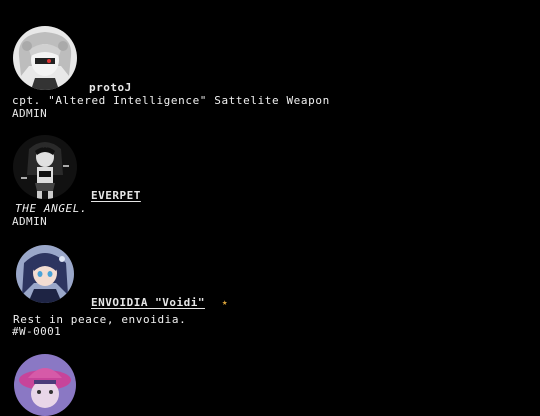 Image resolution: width=540 pixels, height=416 pixels. Describe the element at coordinates (37, 331) in the screenshot. I see `profile-role: #W-0001` at that location.